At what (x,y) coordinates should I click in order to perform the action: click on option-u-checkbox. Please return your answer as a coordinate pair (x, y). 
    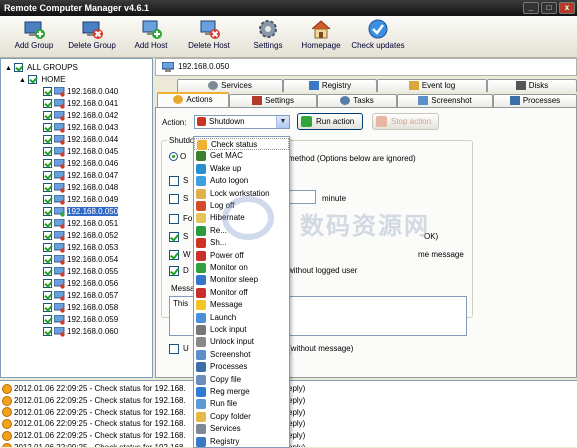
    Looking at the image, I should click on (174, 349).